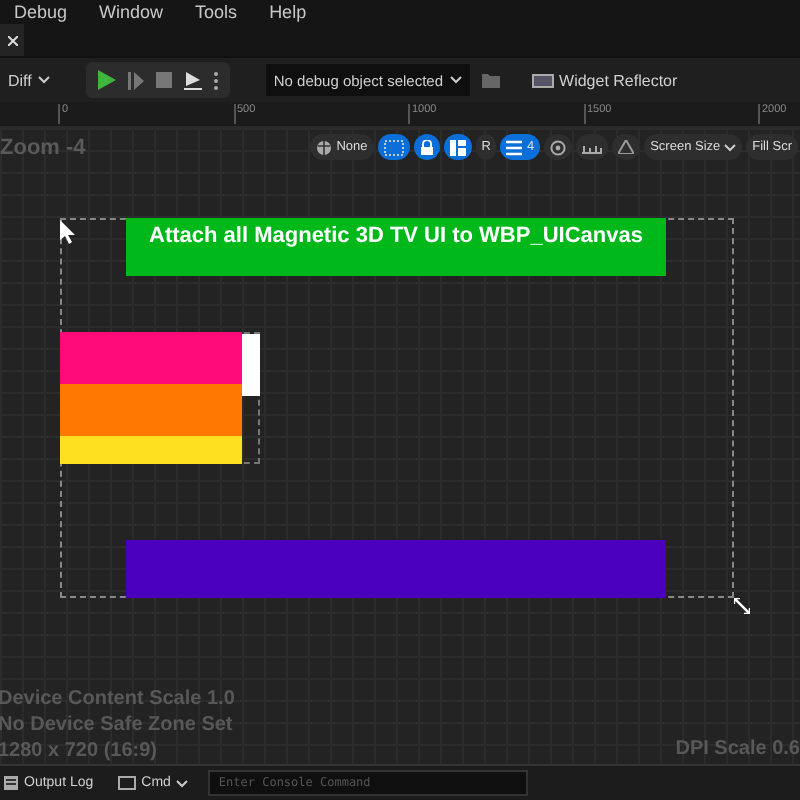 Image resolution: width=800 pixels, height=800 pixels. I want to click on menu-item: Tools, so click(216, 12).